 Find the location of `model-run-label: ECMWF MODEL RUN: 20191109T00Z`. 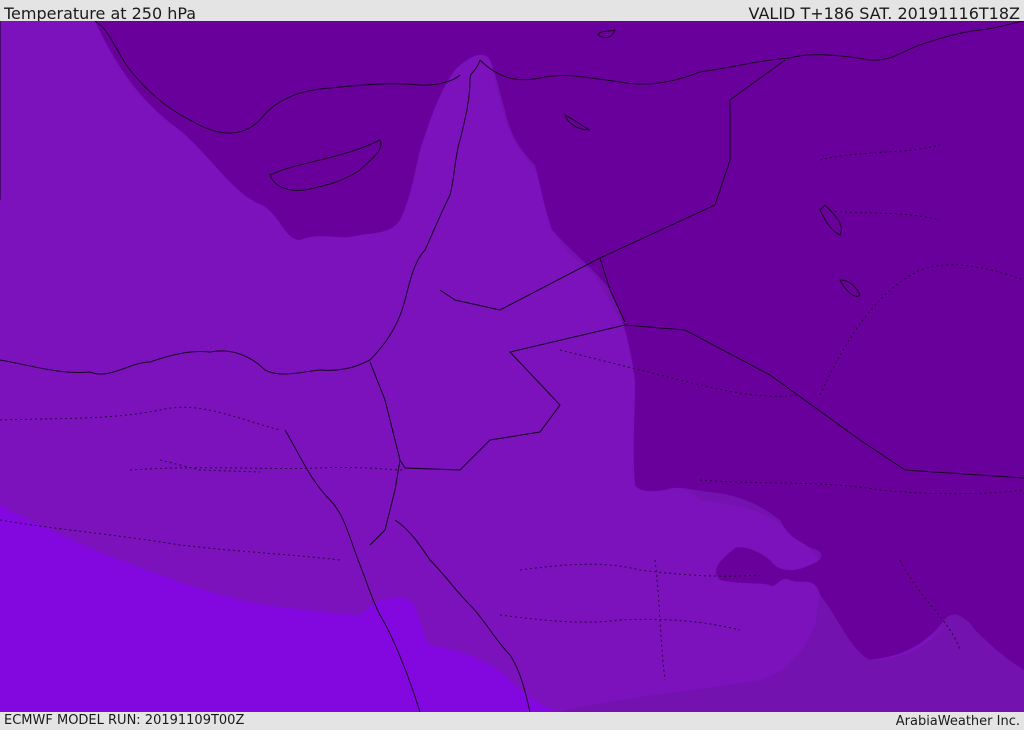

model-run-label: ECMWF MODEL RUN: 20191109T00Z is located at coordinates (124, 720).